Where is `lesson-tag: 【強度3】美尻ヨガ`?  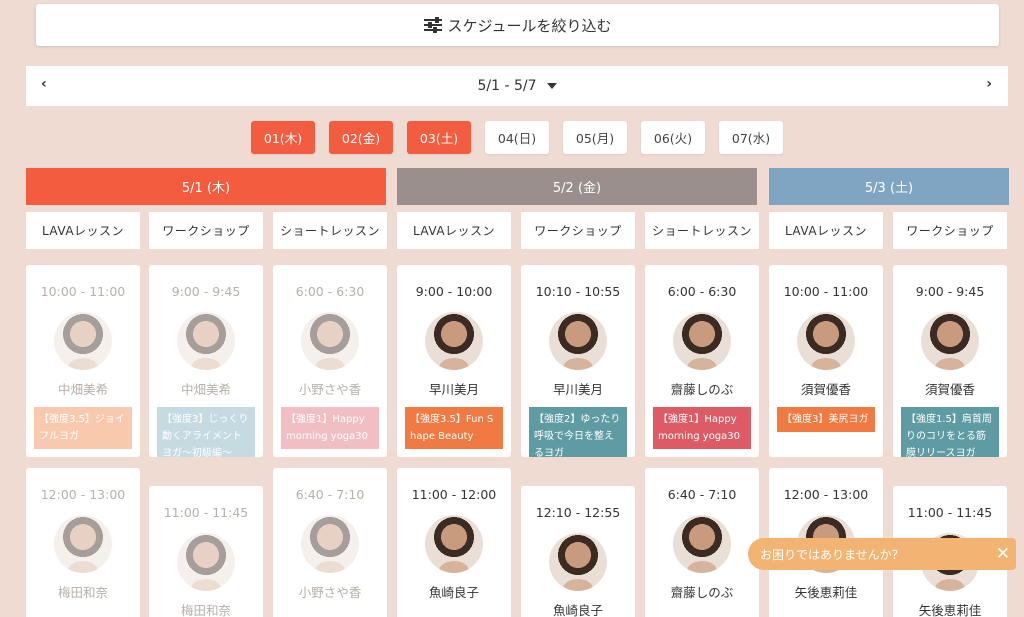
lesson-tag: 【強度3】美尻ヨガ is located at coordinates (826, 419).